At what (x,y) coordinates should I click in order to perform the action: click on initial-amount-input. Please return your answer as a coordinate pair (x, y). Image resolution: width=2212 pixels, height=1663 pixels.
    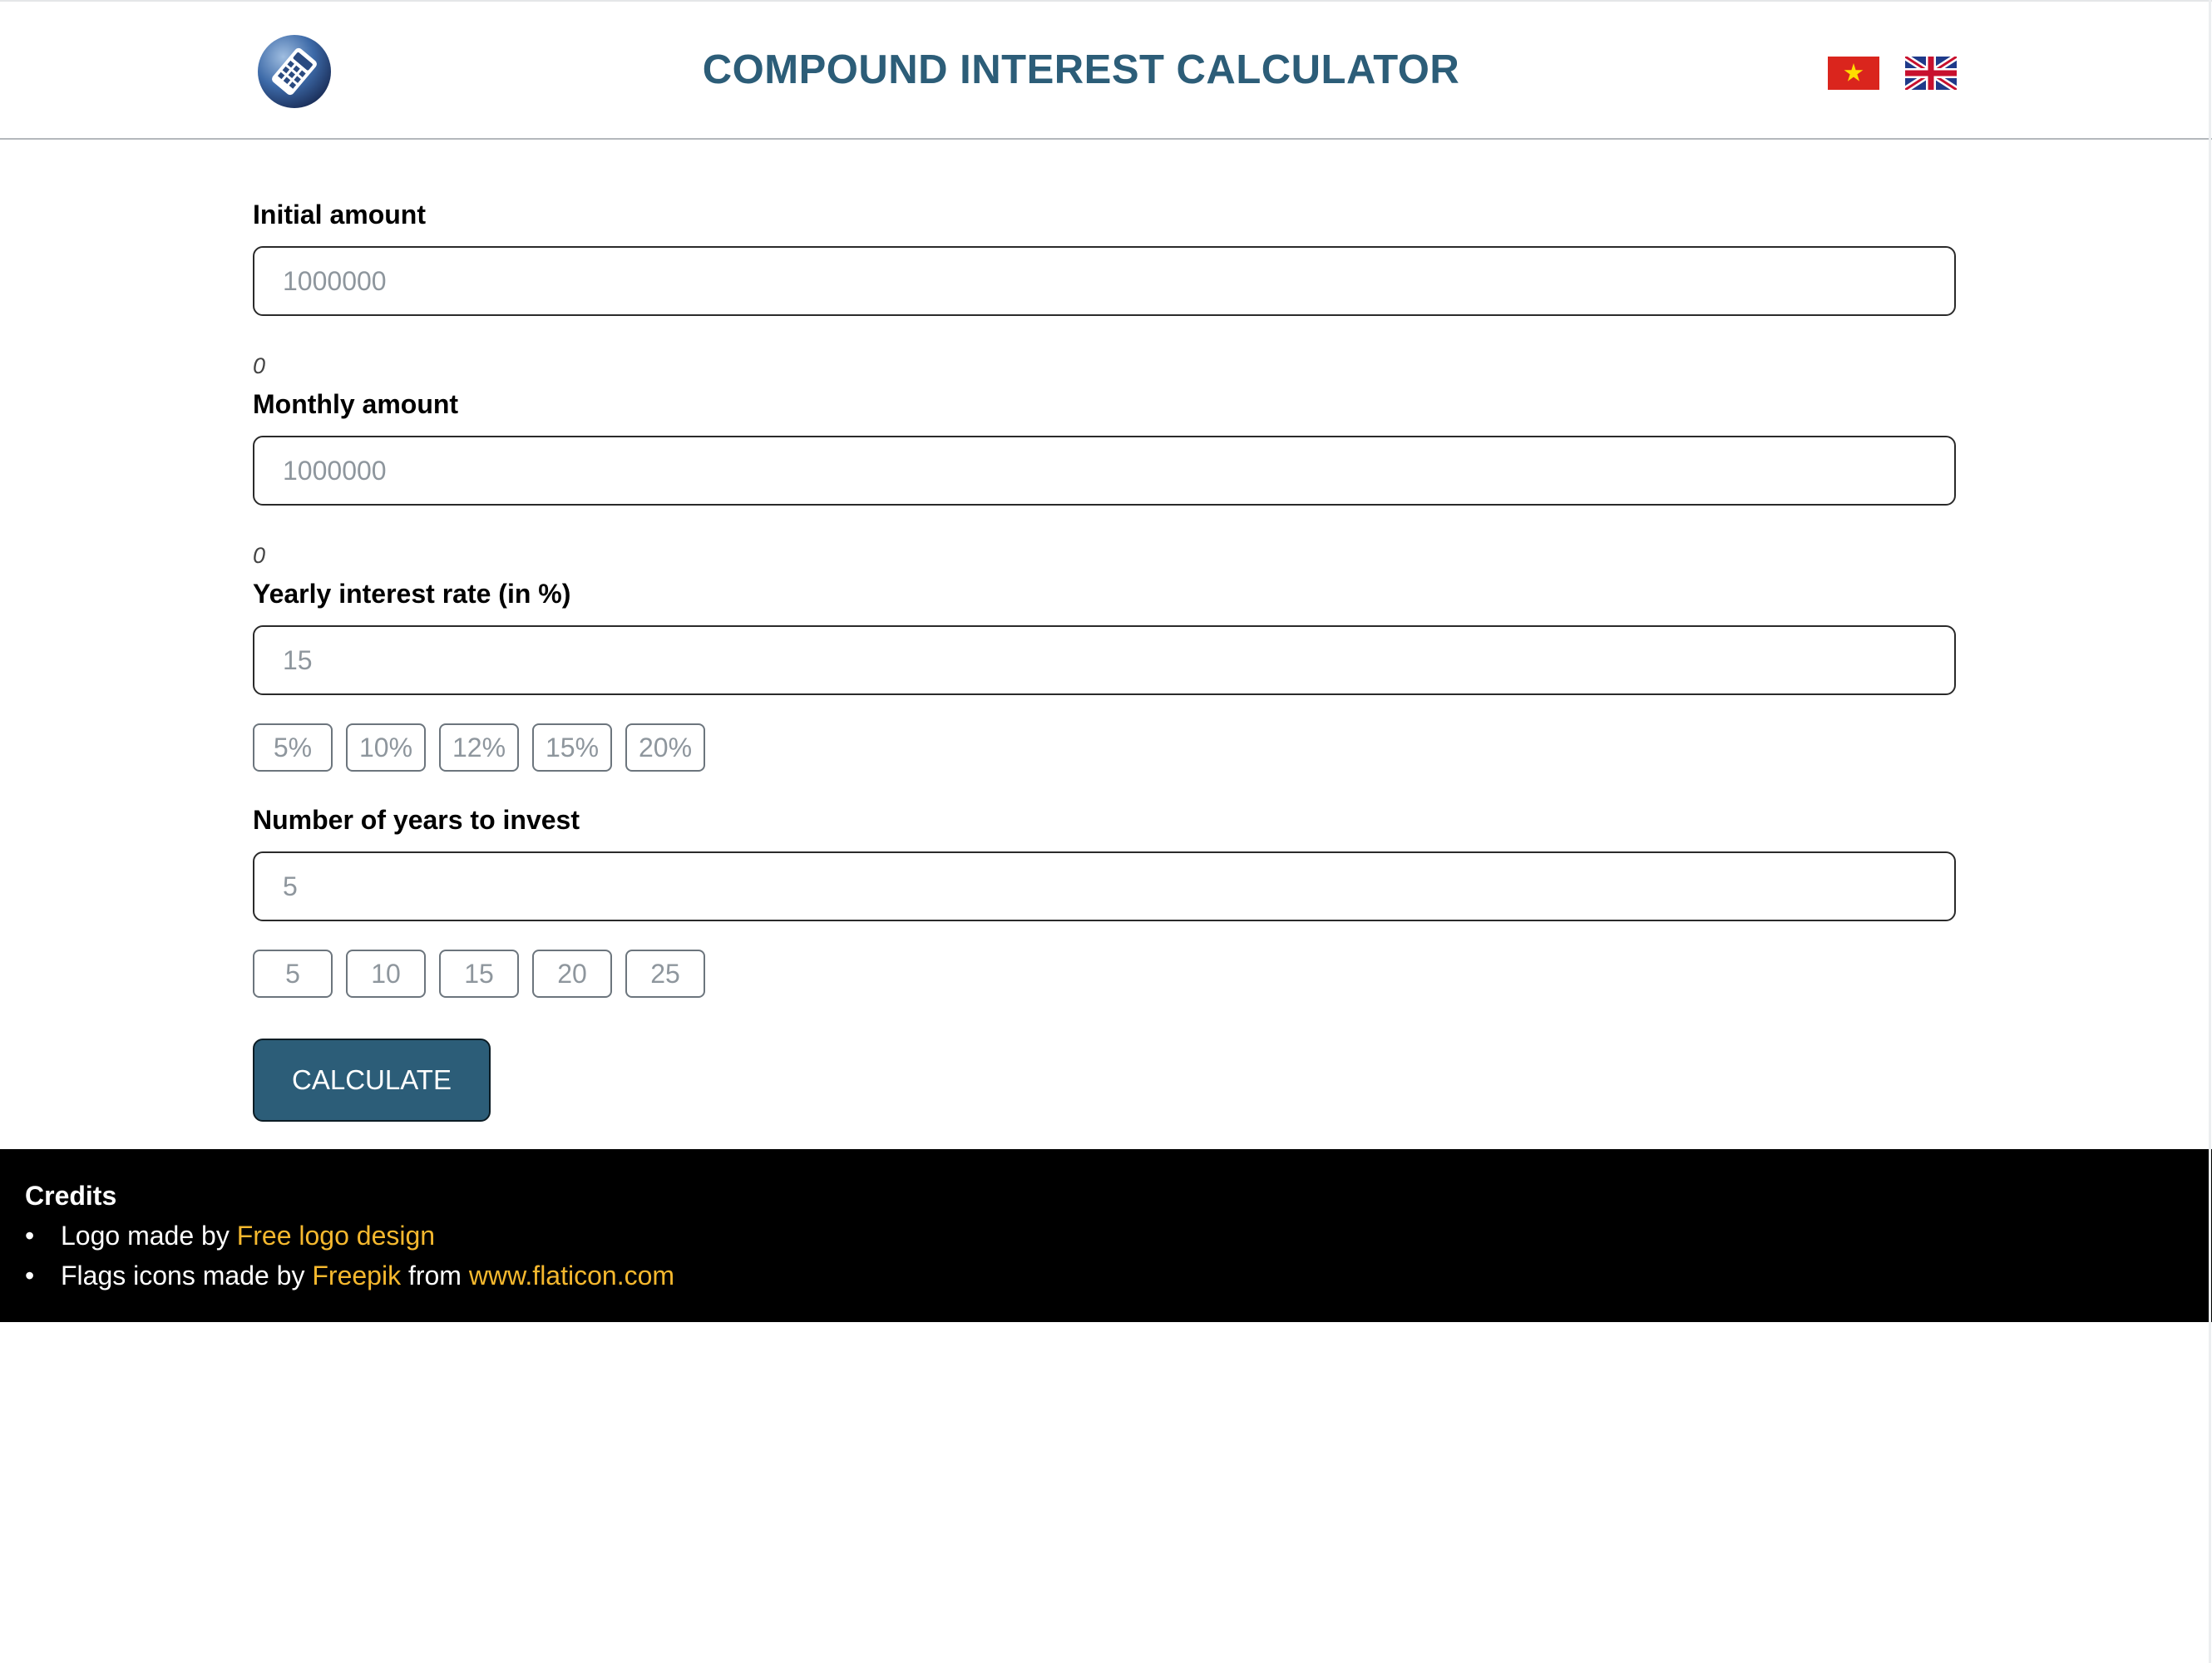
    Looking at the image, I should click on (1104, 281).